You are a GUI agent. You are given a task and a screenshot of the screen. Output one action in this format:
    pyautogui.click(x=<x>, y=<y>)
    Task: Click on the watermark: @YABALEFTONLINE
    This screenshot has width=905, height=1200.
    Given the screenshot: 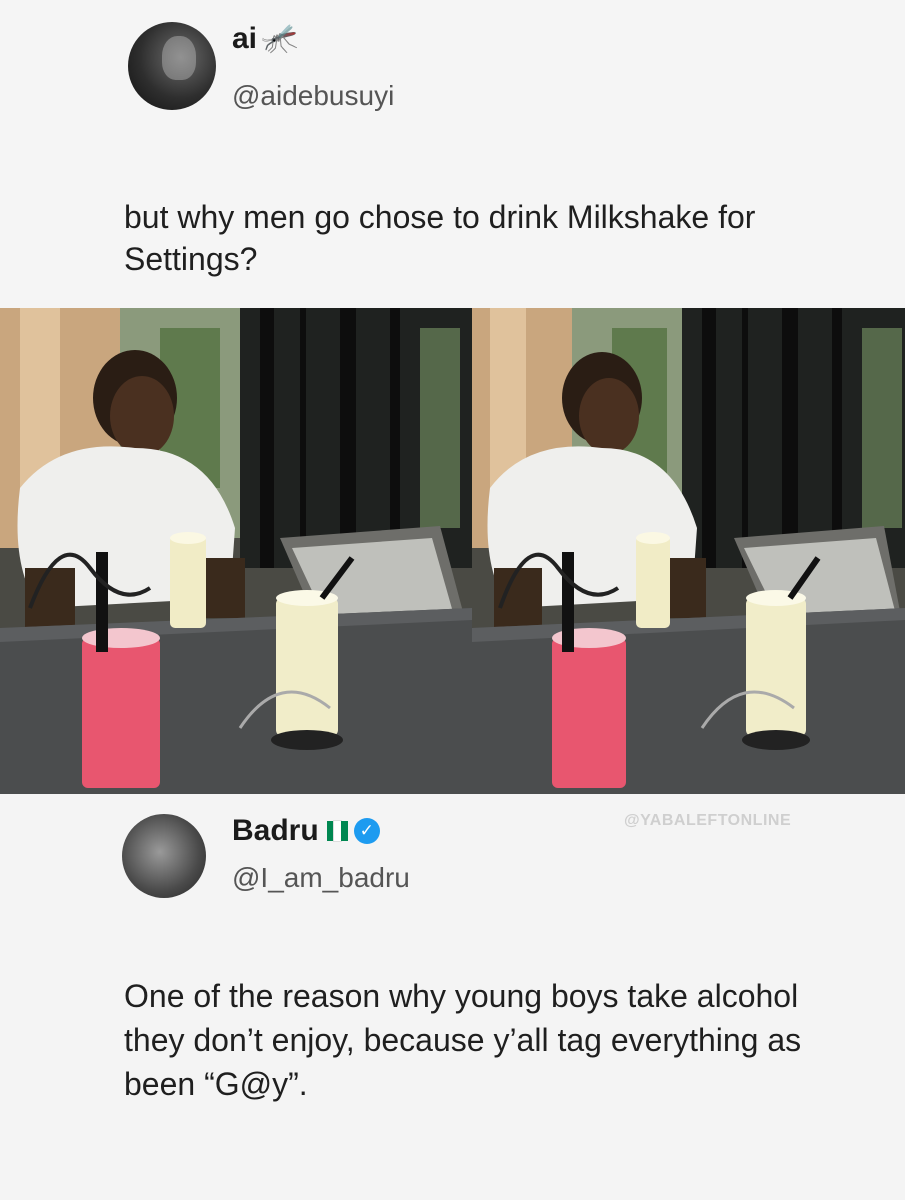 What is the action you would take?
    pyautogui.click(x=708, y=820)
    